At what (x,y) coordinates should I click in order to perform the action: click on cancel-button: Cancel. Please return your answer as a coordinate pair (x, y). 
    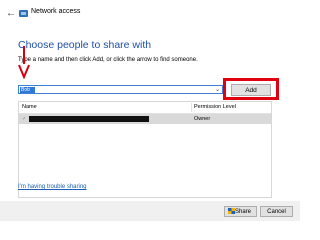
    Looking at the image, I should click on (276, 211).